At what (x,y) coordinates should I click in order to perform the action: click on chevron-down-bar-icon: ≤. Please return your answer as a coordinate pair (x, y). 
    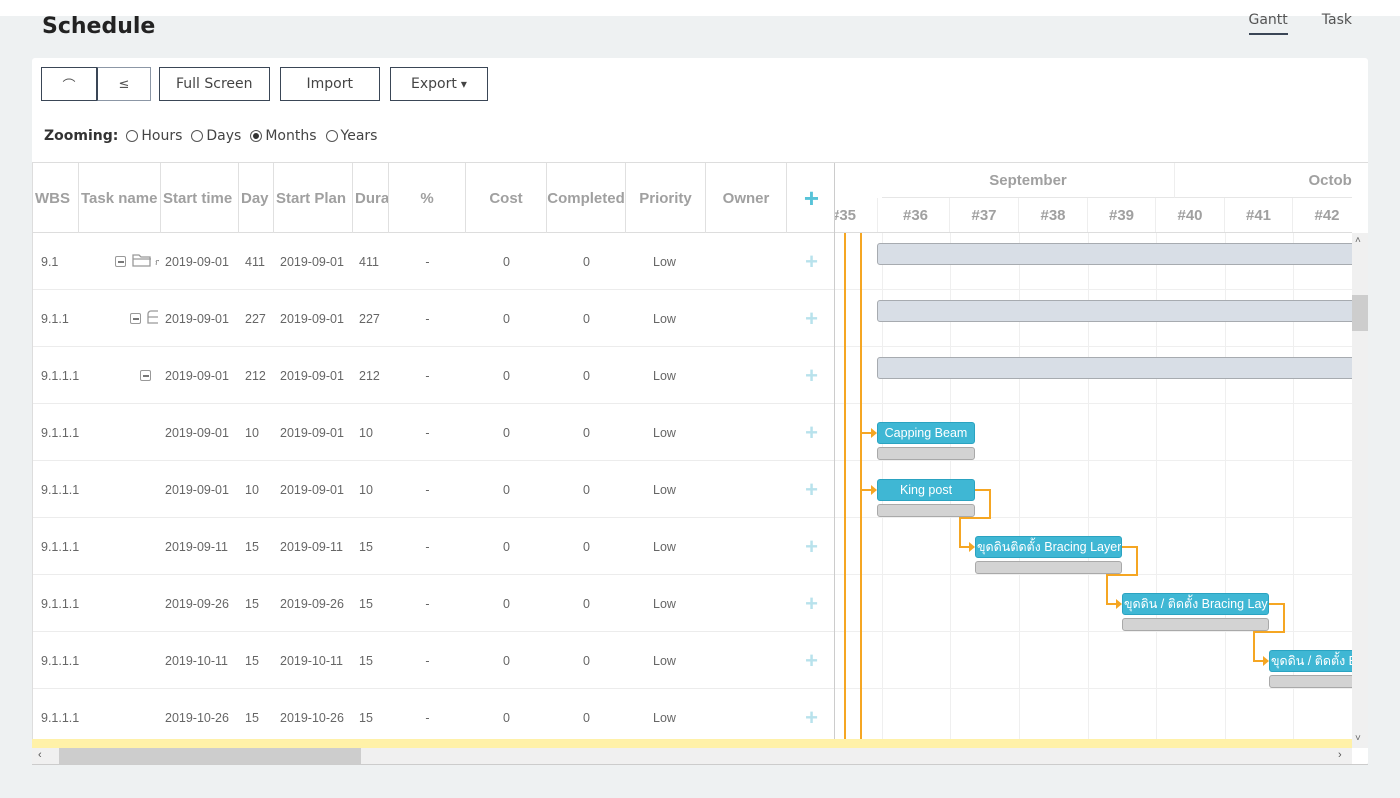
    Looking at the image, I should click on (124, 84).